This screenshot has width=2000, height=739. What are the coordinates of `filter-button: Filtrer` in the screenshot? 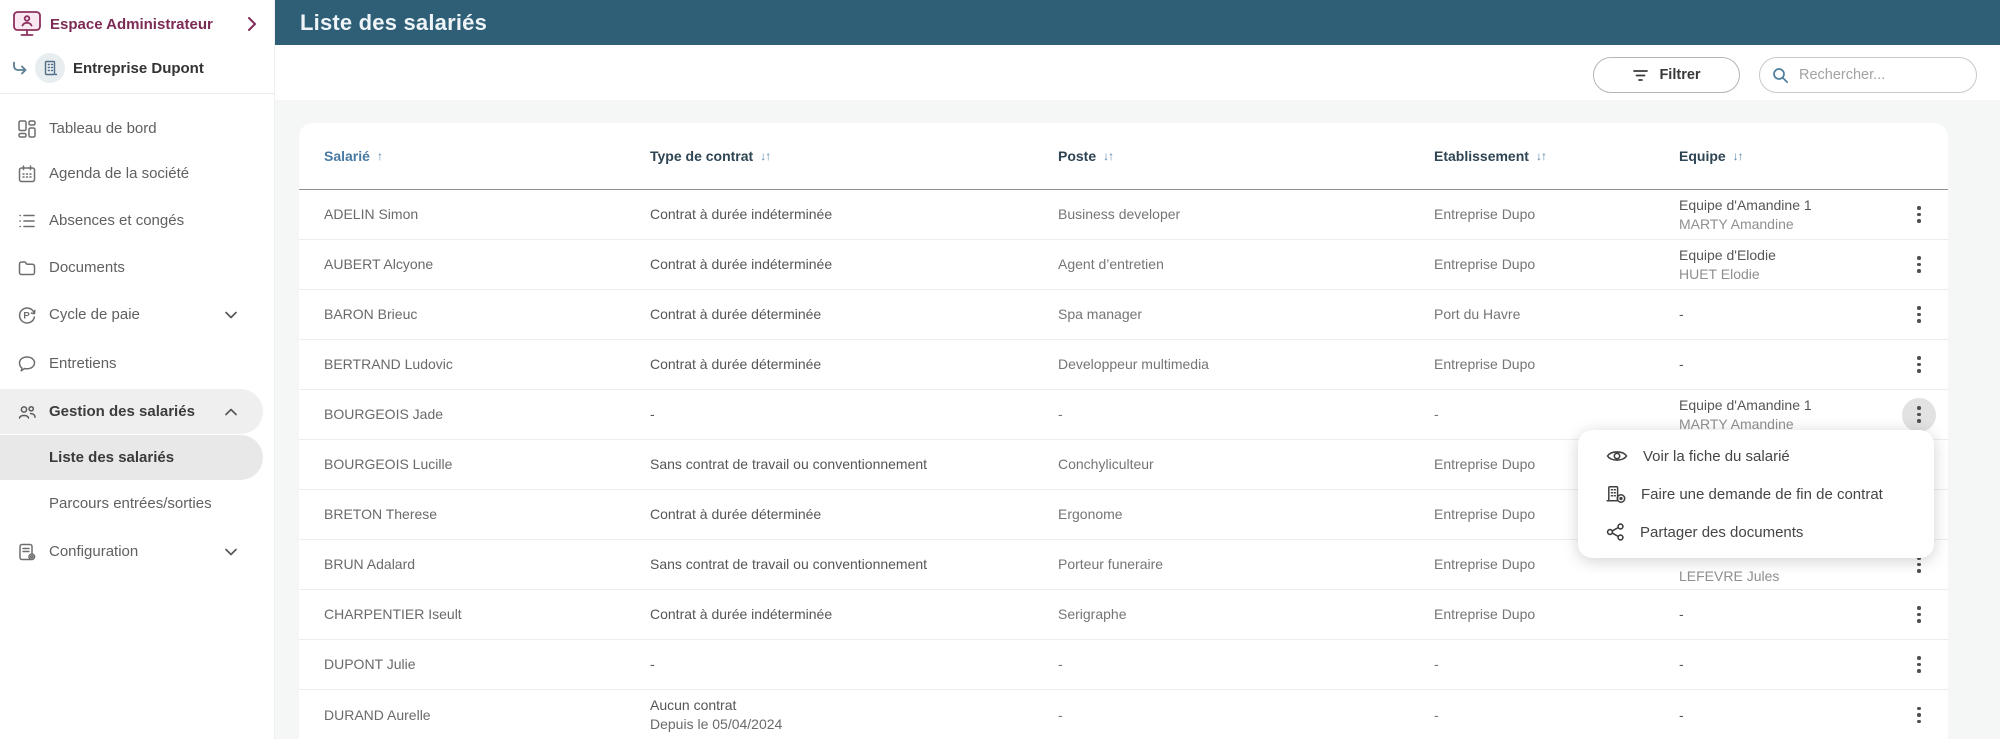 It's located at (1666, 75).